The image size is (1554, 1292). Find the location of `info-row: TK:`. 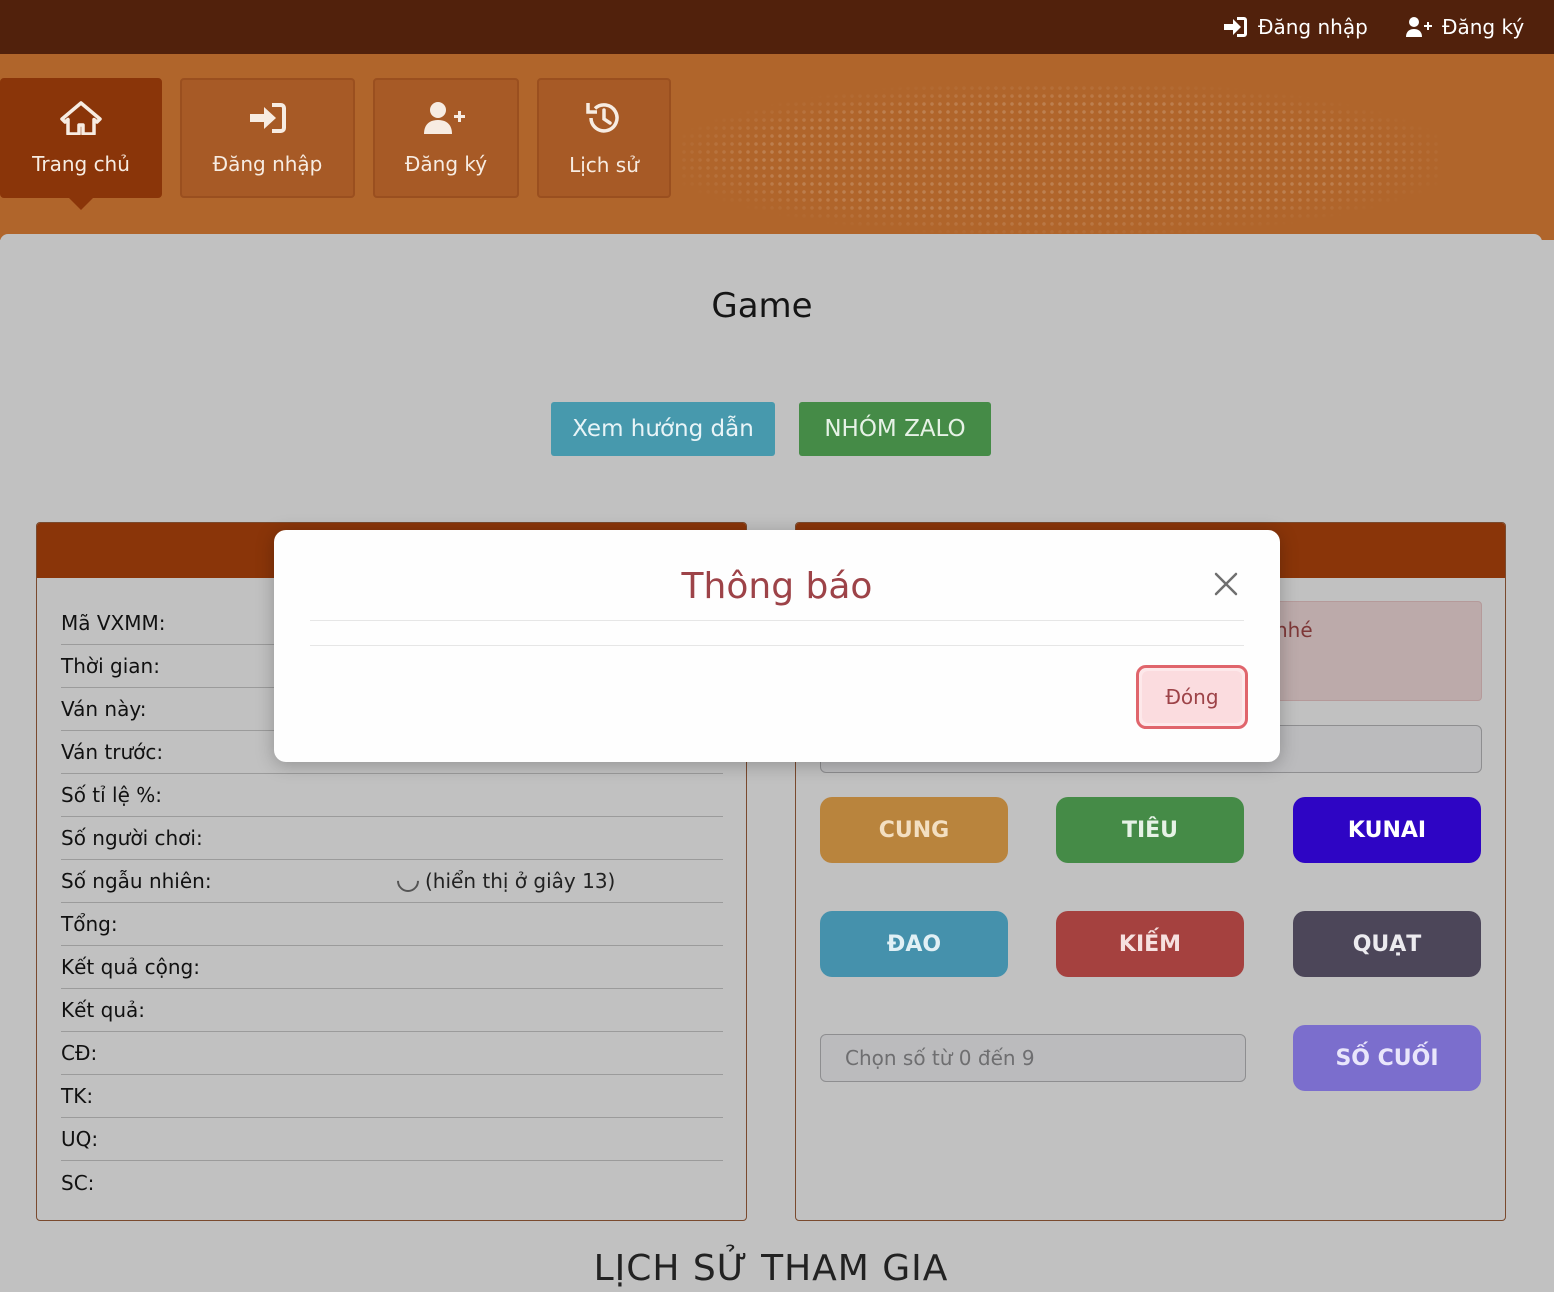

info-row: TK: is located at coordinates (392, 1096).